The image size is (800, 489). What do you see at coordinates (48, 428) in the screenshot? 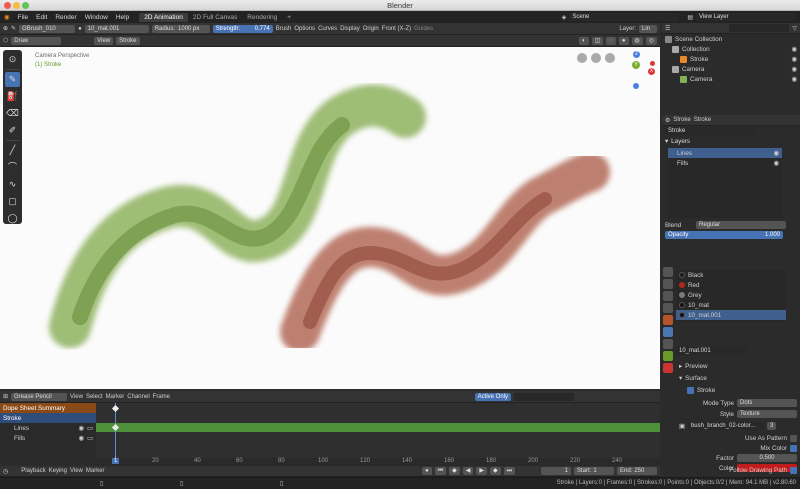
I see `channel-row: Lines ◉ ▭` at bounding box center [48, 428].